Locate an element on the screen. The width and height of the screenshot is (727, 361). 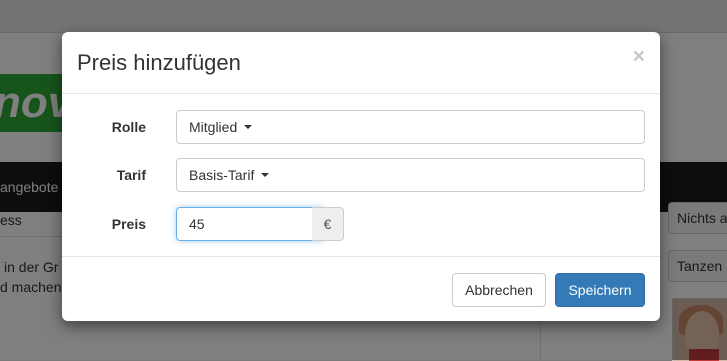
close-icon: × is located at coordinates (639, 57).